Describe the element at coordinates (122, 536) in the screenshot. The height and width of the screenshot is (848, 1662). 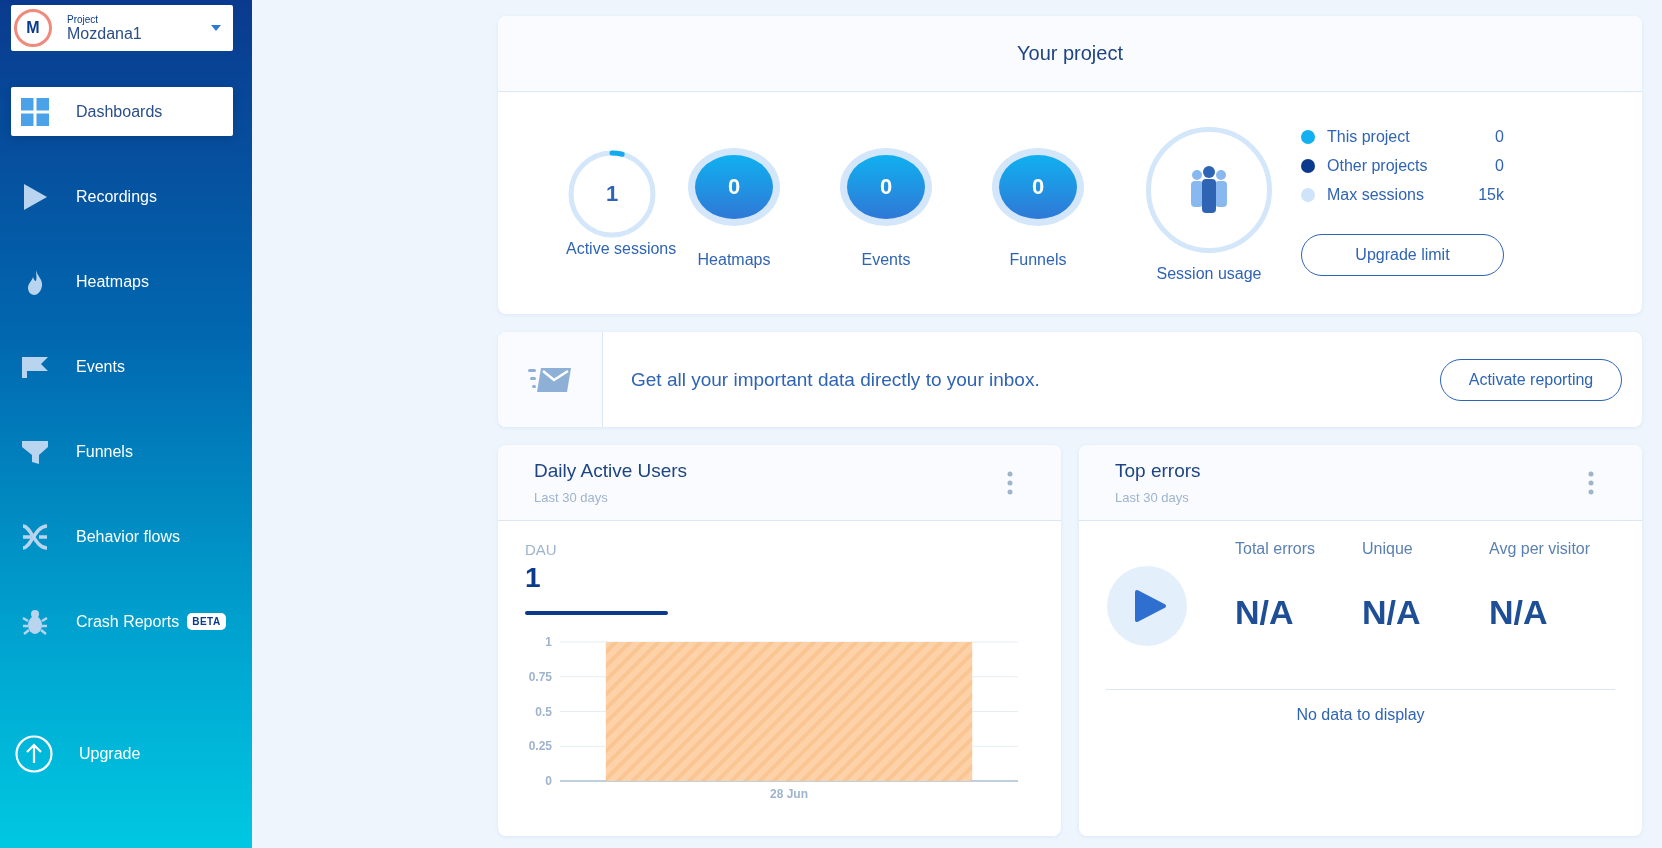
I see `nav-item: Behavior flows` at that location.